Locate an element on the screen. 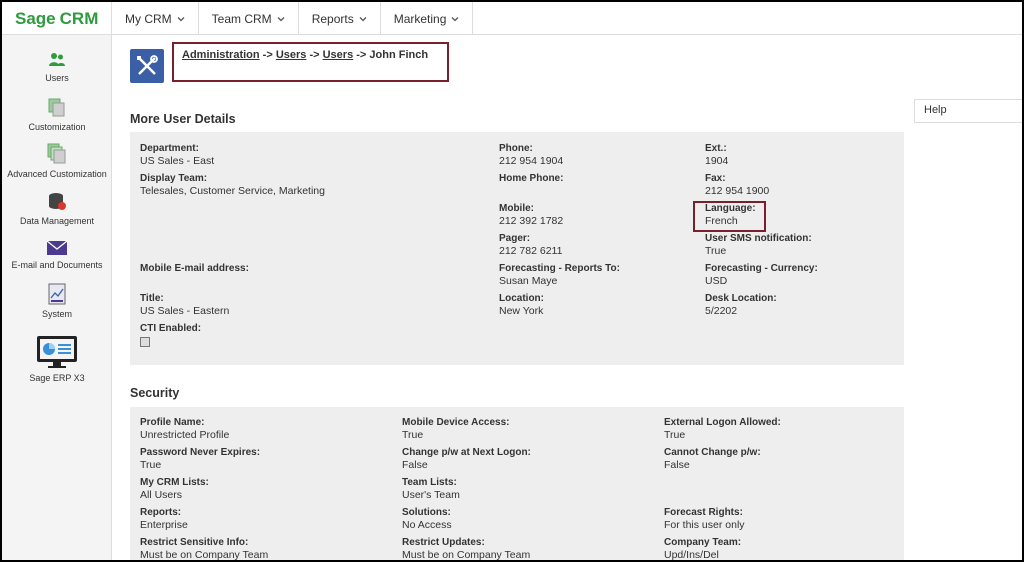  field-cannot-change-pw: Cannot Change p/w: False is located at coordinates (712, 459).